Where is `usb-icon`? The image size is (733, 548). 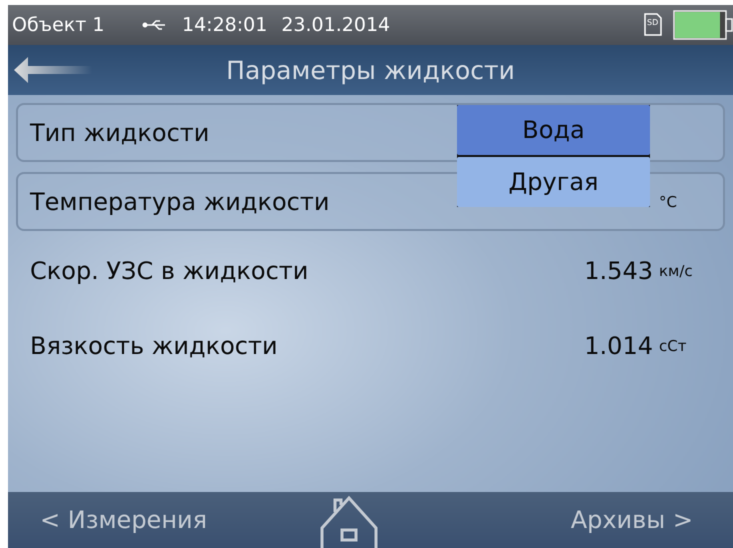 usb-icon is located at coordinates (155, 25).